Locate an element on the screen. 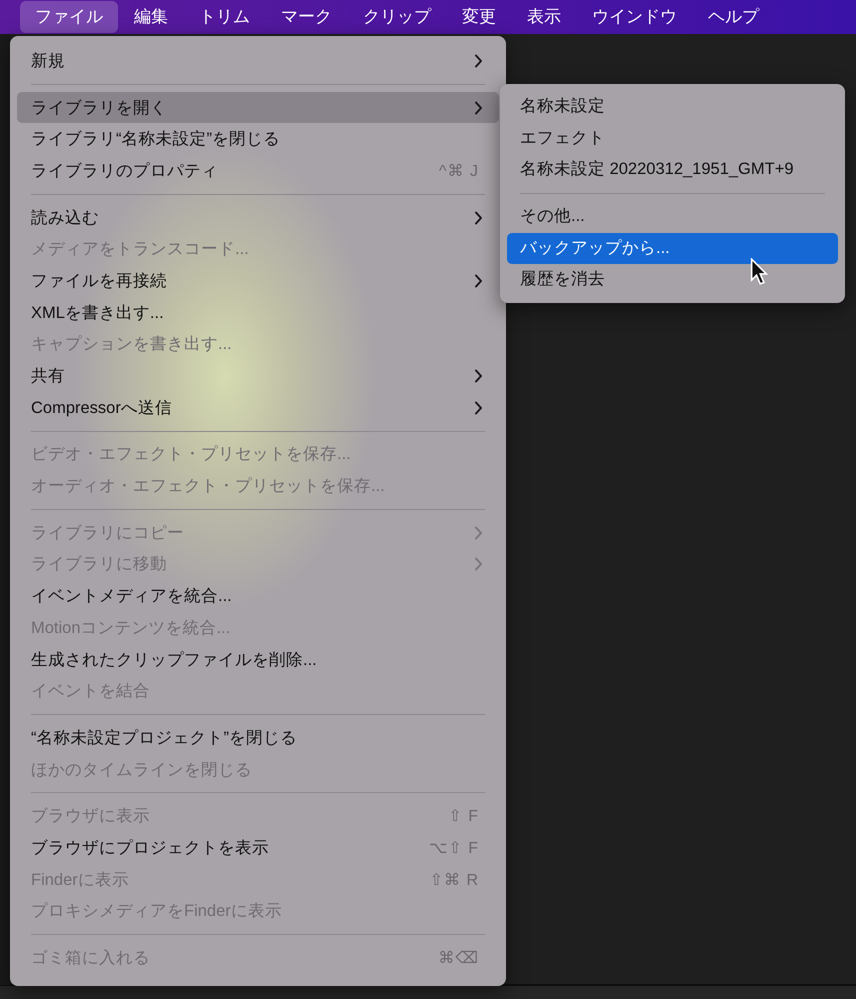 This screenshot has height=999, width=856. menu-item-label: ブラウザに表示 is located at coordinates (91, 817).